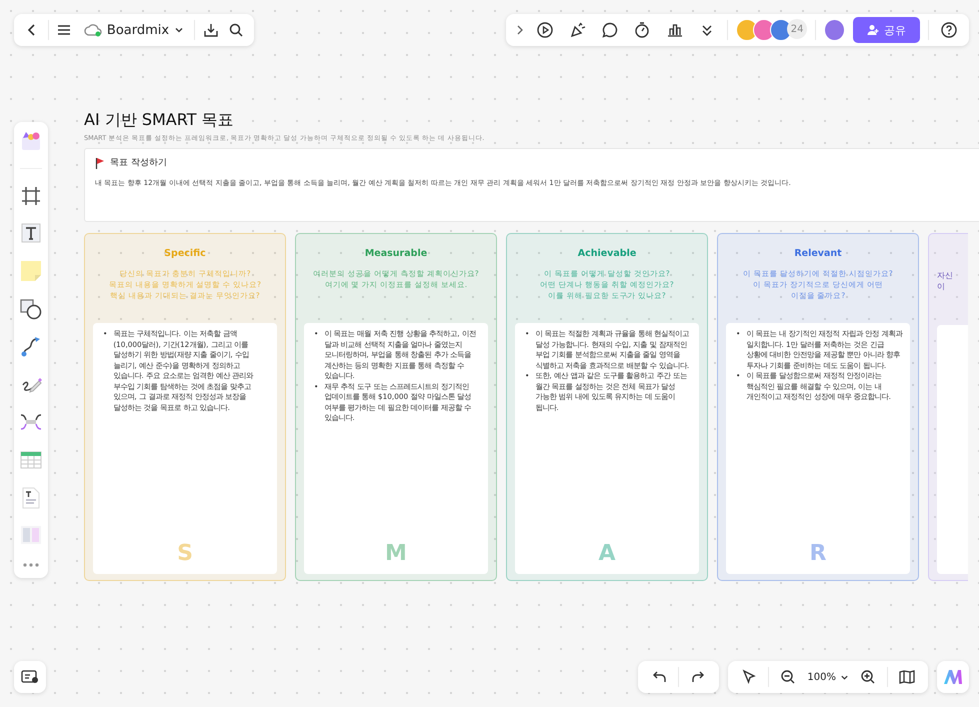  I want to click on shapes-icon, so click(31, 309).